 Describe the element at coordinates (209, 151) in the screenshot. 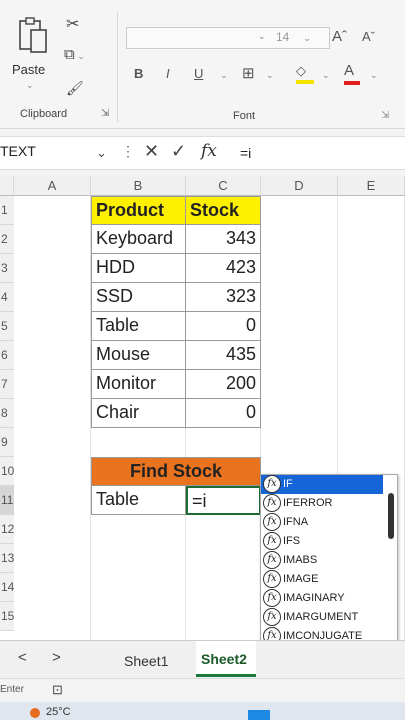

I see `insert-function-button: fx` at that location.